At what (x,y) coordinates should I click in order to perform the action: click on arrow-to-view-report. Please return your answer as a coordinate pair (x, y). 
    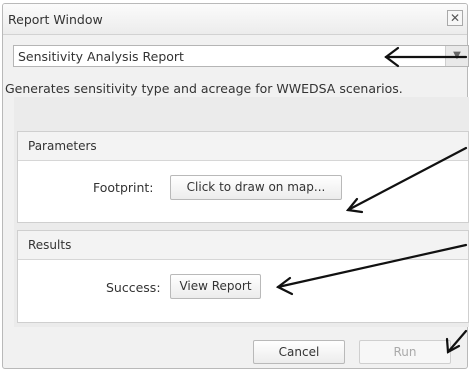
    Looking at the image, I should click on (372, 266).